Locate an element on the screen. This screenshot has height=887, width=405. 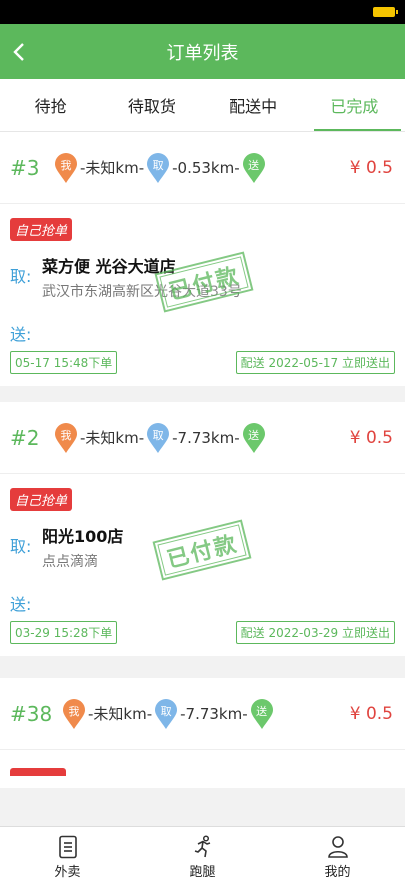
bottom-tab-mine: 我的 is located at coordinates (337, 857).